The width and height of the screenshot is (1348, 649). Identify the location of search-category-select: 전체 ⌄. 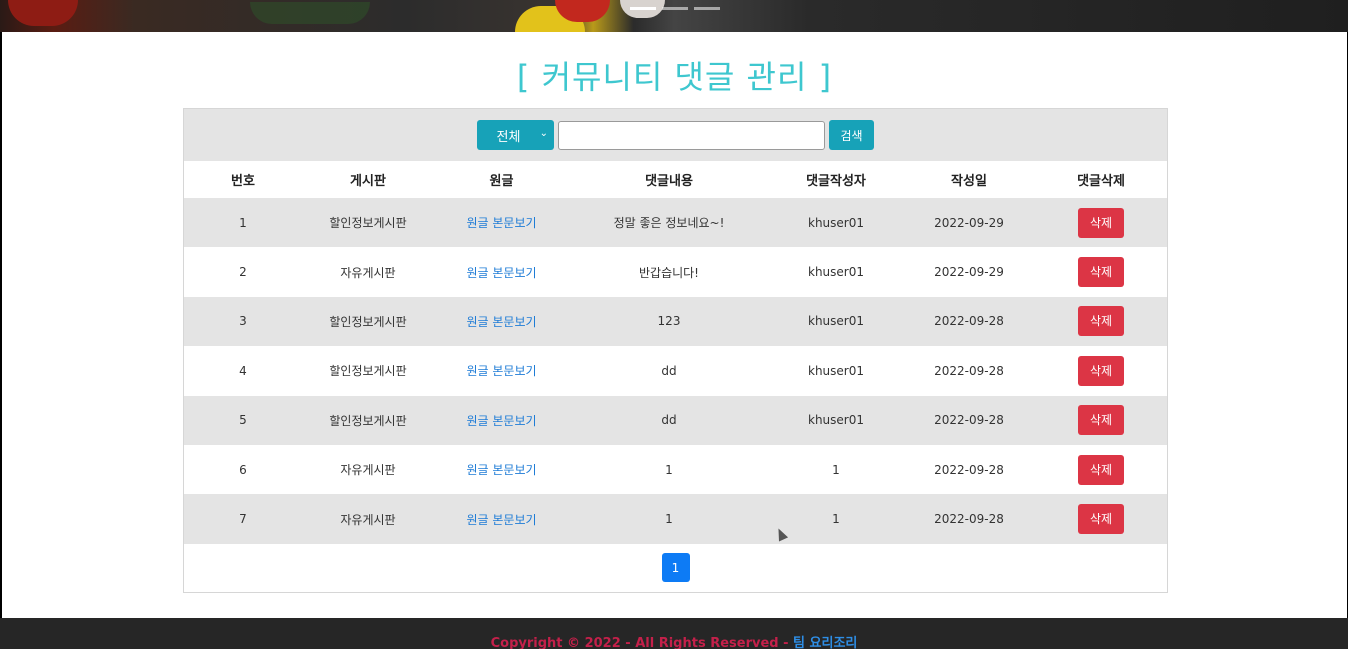
(515, 135).